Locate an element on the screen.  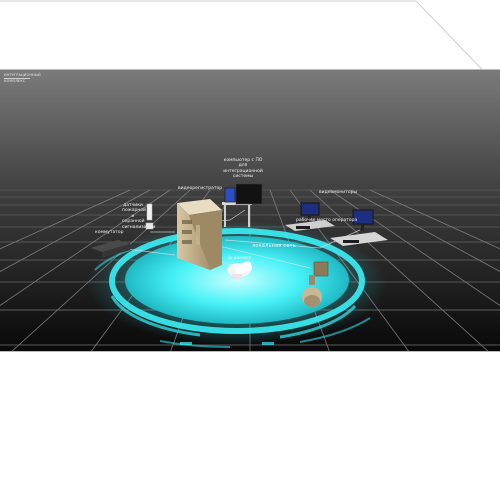
label-workplace: рабочее место оператора is located at coordinates (327, 220).